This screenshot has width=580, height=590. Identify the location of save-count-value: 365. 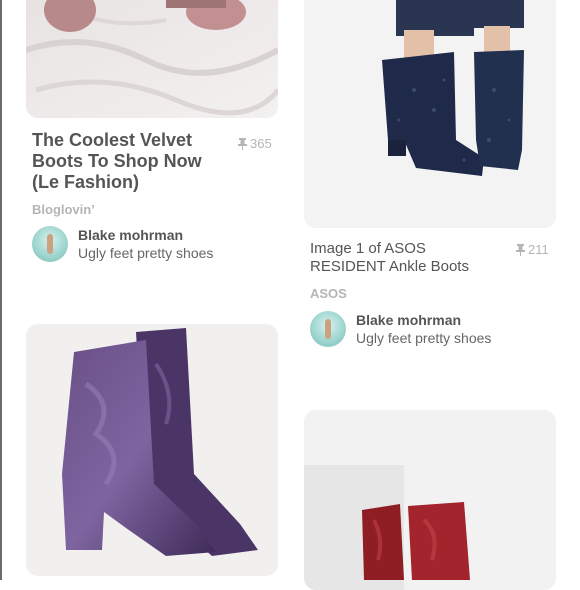
(261, 143).